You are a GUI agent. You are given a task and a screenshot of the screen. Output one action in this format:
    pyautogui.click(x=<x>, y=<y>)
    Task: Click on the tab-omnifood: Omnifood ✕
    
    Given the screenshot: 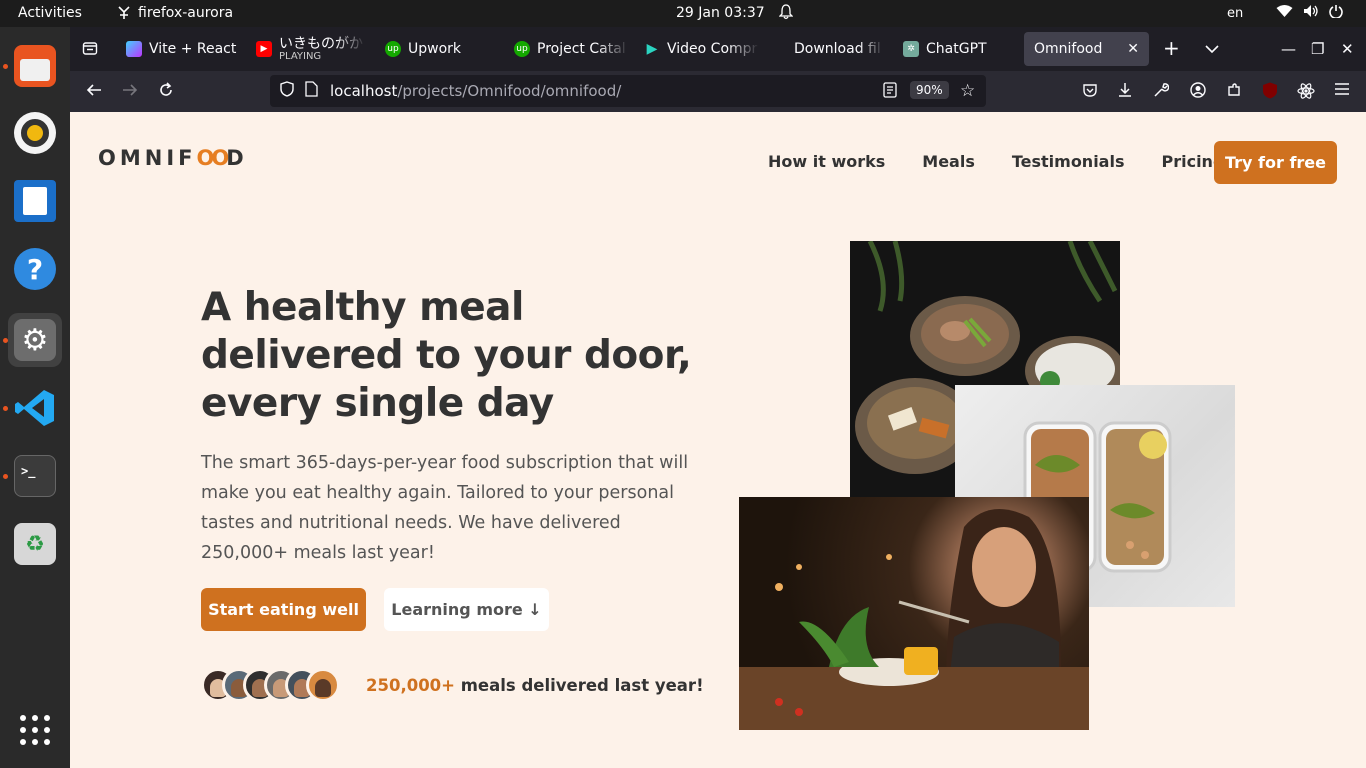 What is the action you would take?
    pyautogui.click(x=1086, y=49)
    